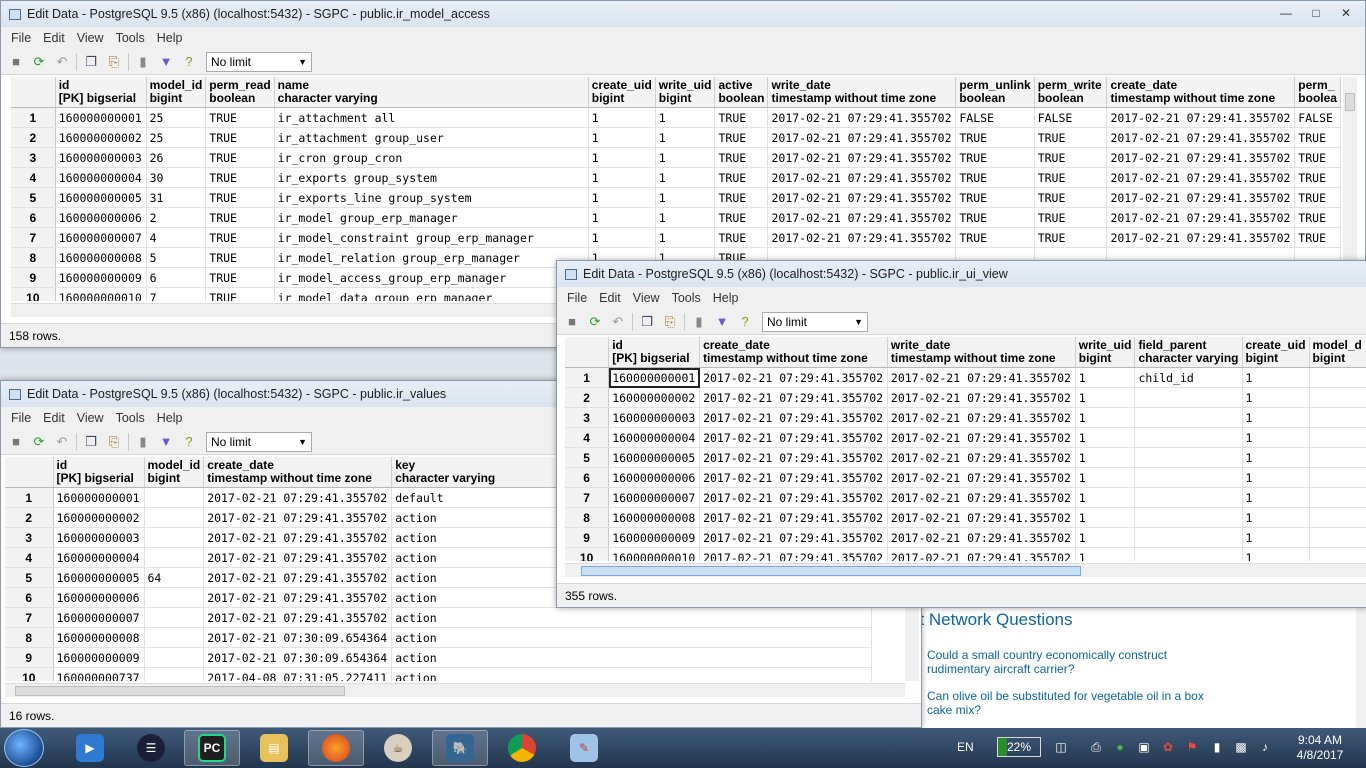 The width and height of the screenshot is (1366, 768). Describe the element at coordinates (460, 748) in the screenshot. I see `taskbar-app: 🐘` at that location.